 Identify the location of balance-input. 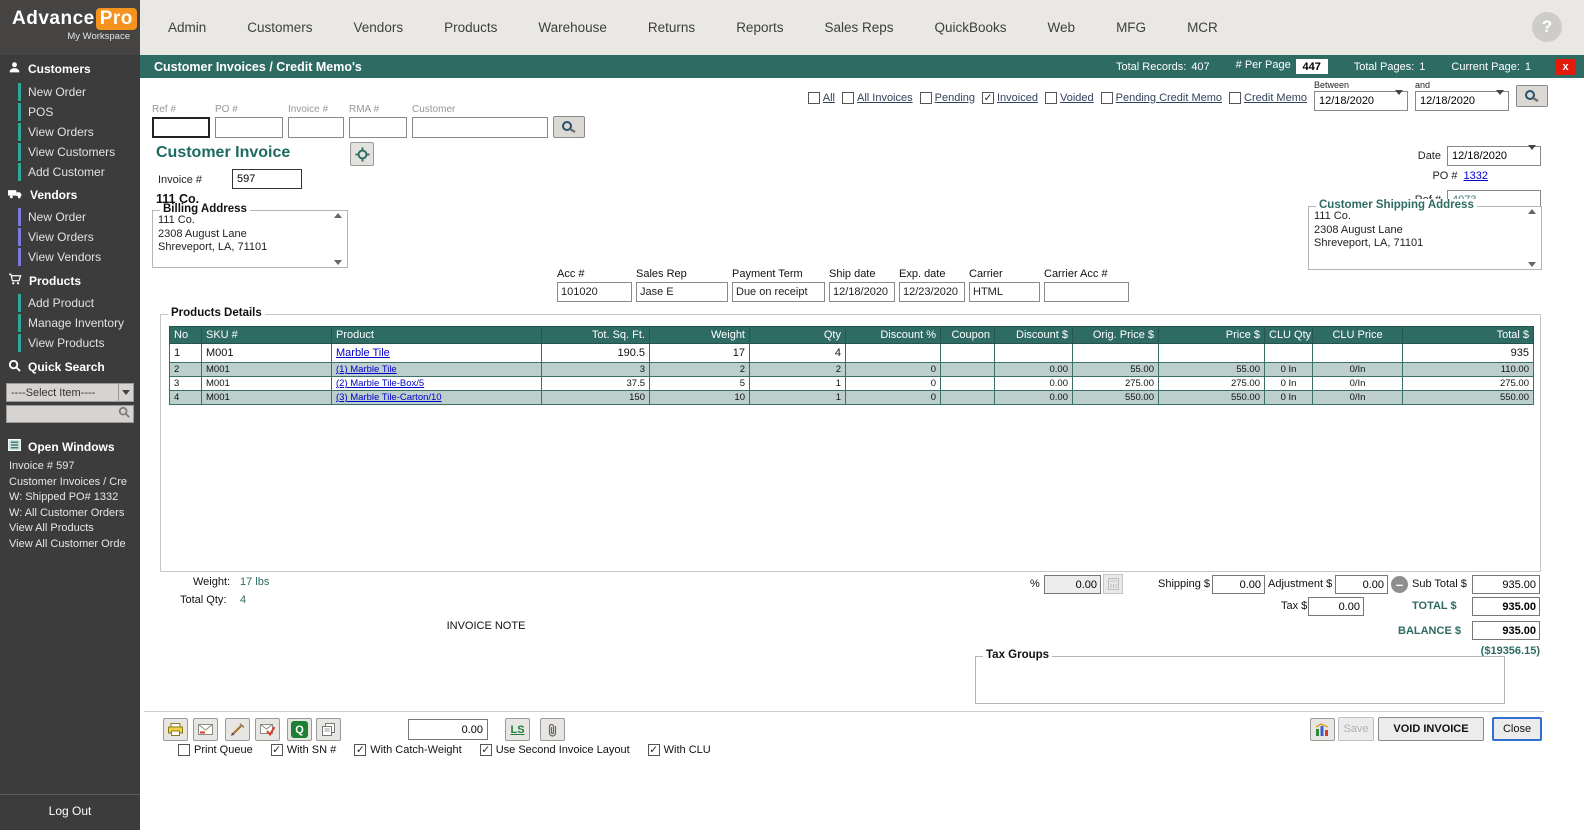
(1506, 630).